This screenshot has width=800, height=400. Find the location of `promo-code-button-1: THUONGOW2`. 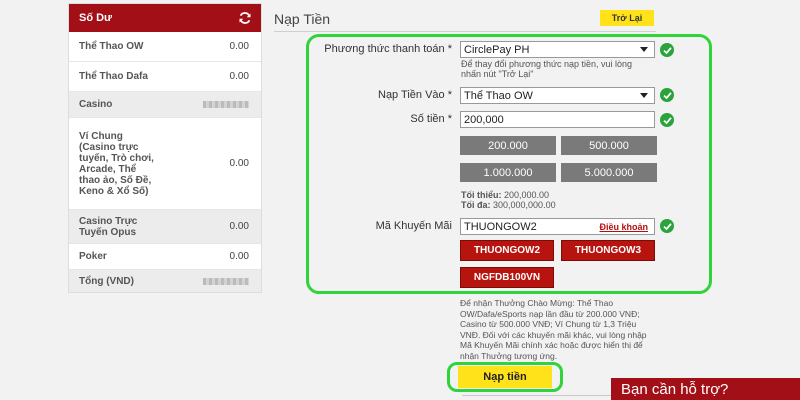

promo-code-button-1: THUONGOW2 is located at coordinates (507, 250).